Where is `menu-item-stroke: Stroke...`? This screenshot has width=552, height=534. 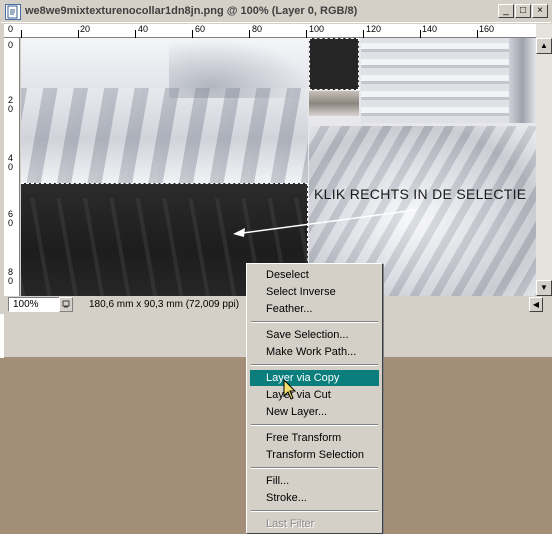
menu-item-stroke: Stroke... is located at coordinates (314, 498).